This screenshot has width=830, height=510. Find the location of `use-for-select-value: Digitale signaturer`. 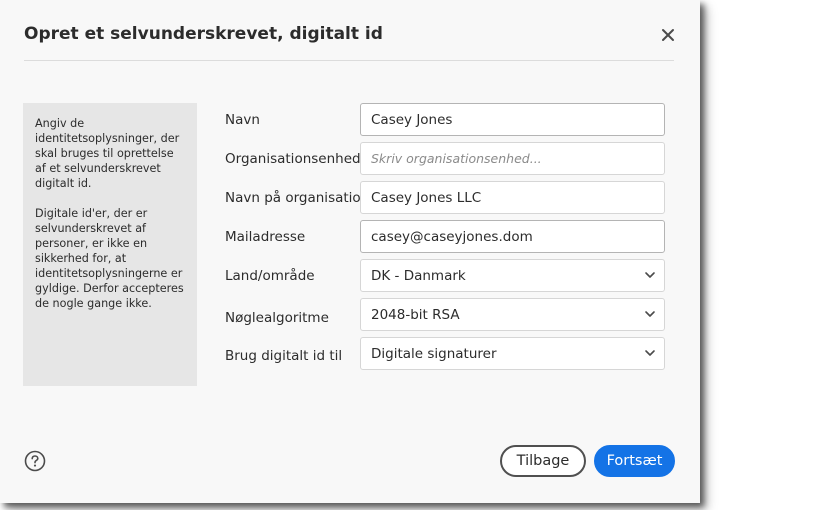

use-for-select-value: Digitale signaturer is located at coordinates (434, 354).